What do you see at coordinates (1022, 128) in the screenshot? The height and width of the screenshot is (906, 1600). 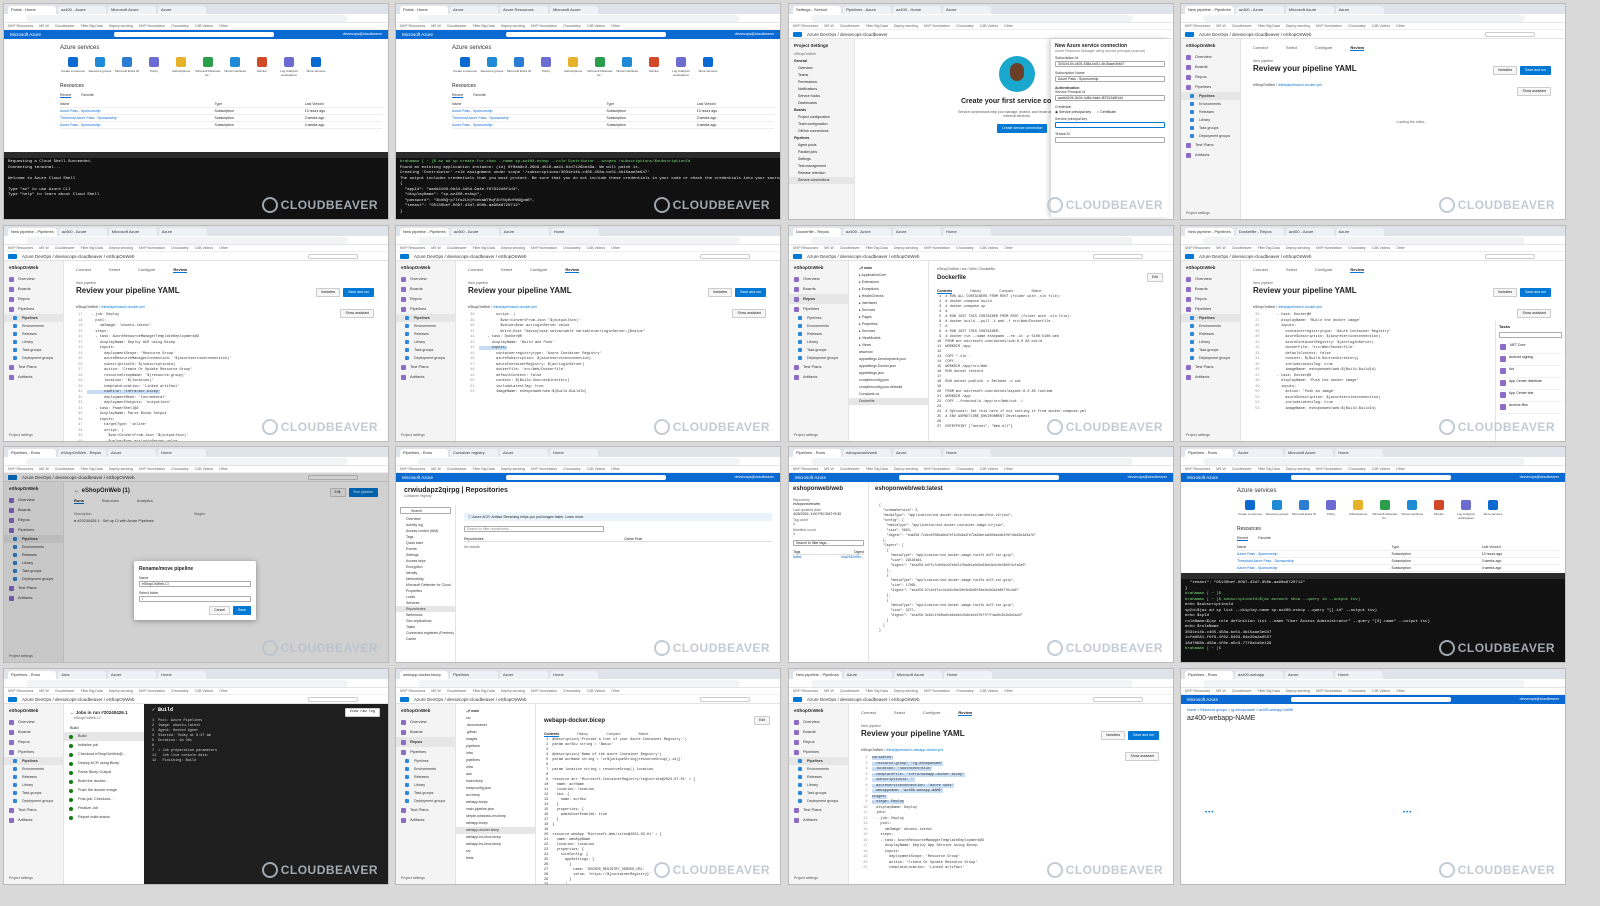 I see `create-service-connection-button: Create service connection` at bounding box center [1022, 128].